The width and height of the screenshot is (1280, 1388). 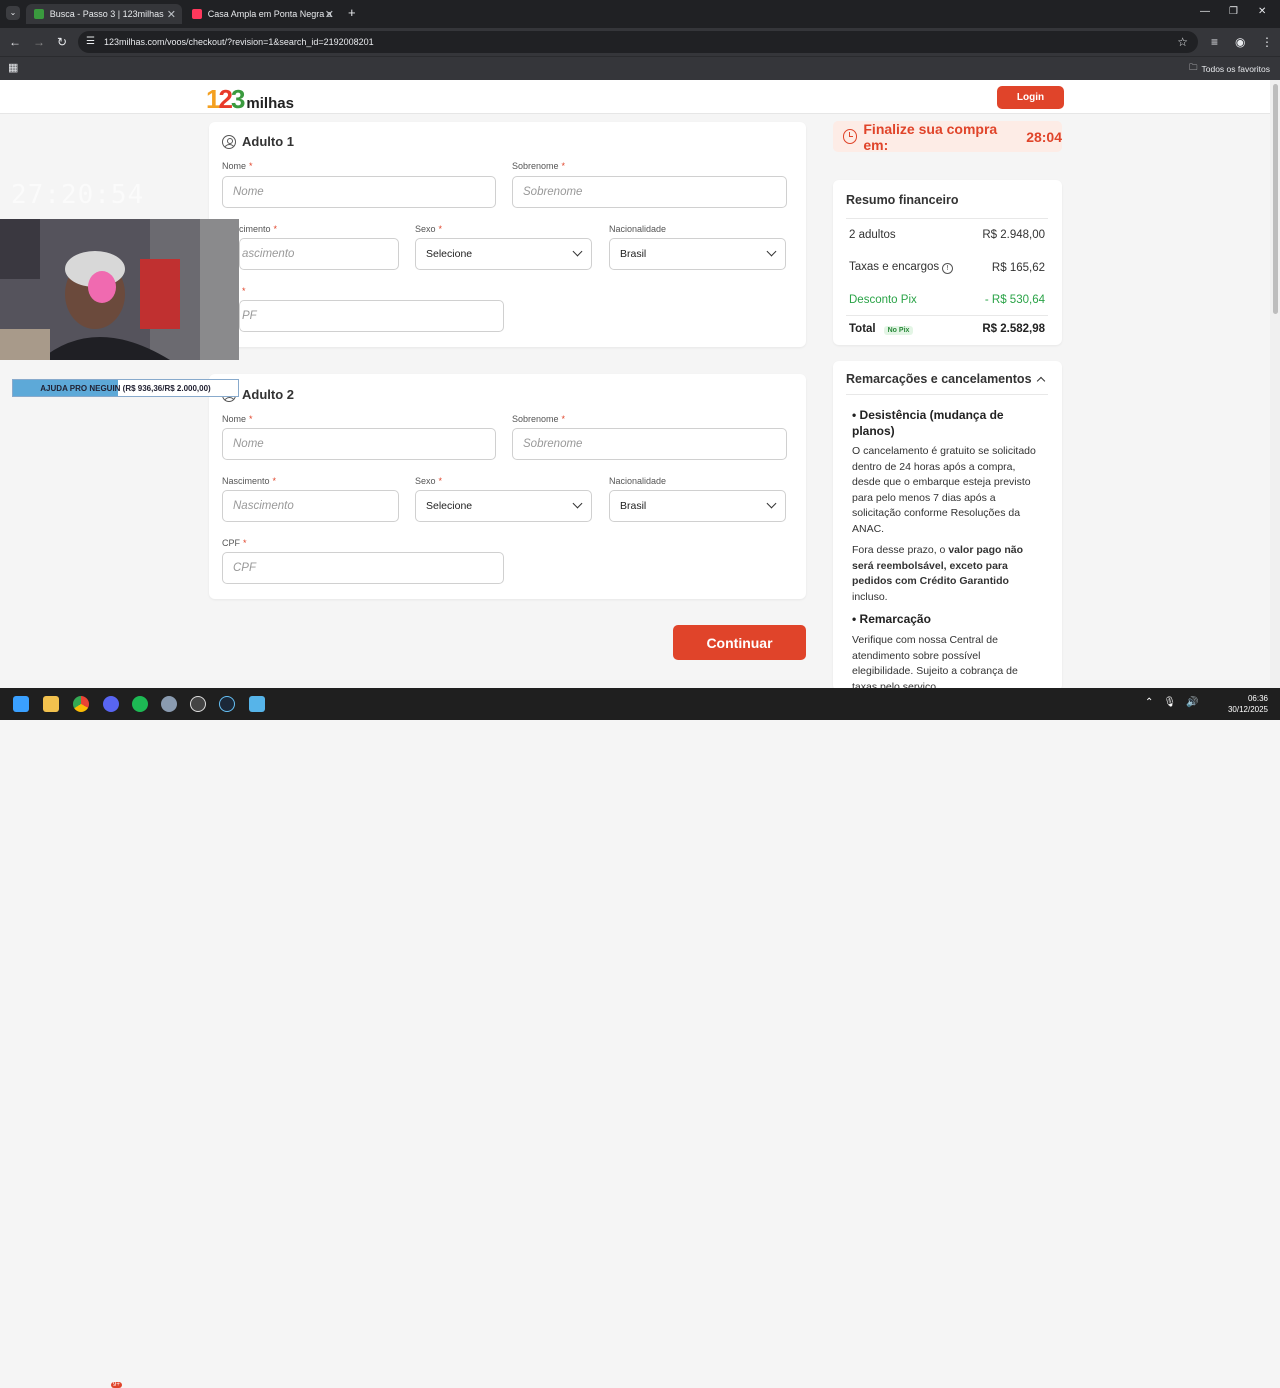 I want to click on cpf-input: PF, so click(x=371, y=316).